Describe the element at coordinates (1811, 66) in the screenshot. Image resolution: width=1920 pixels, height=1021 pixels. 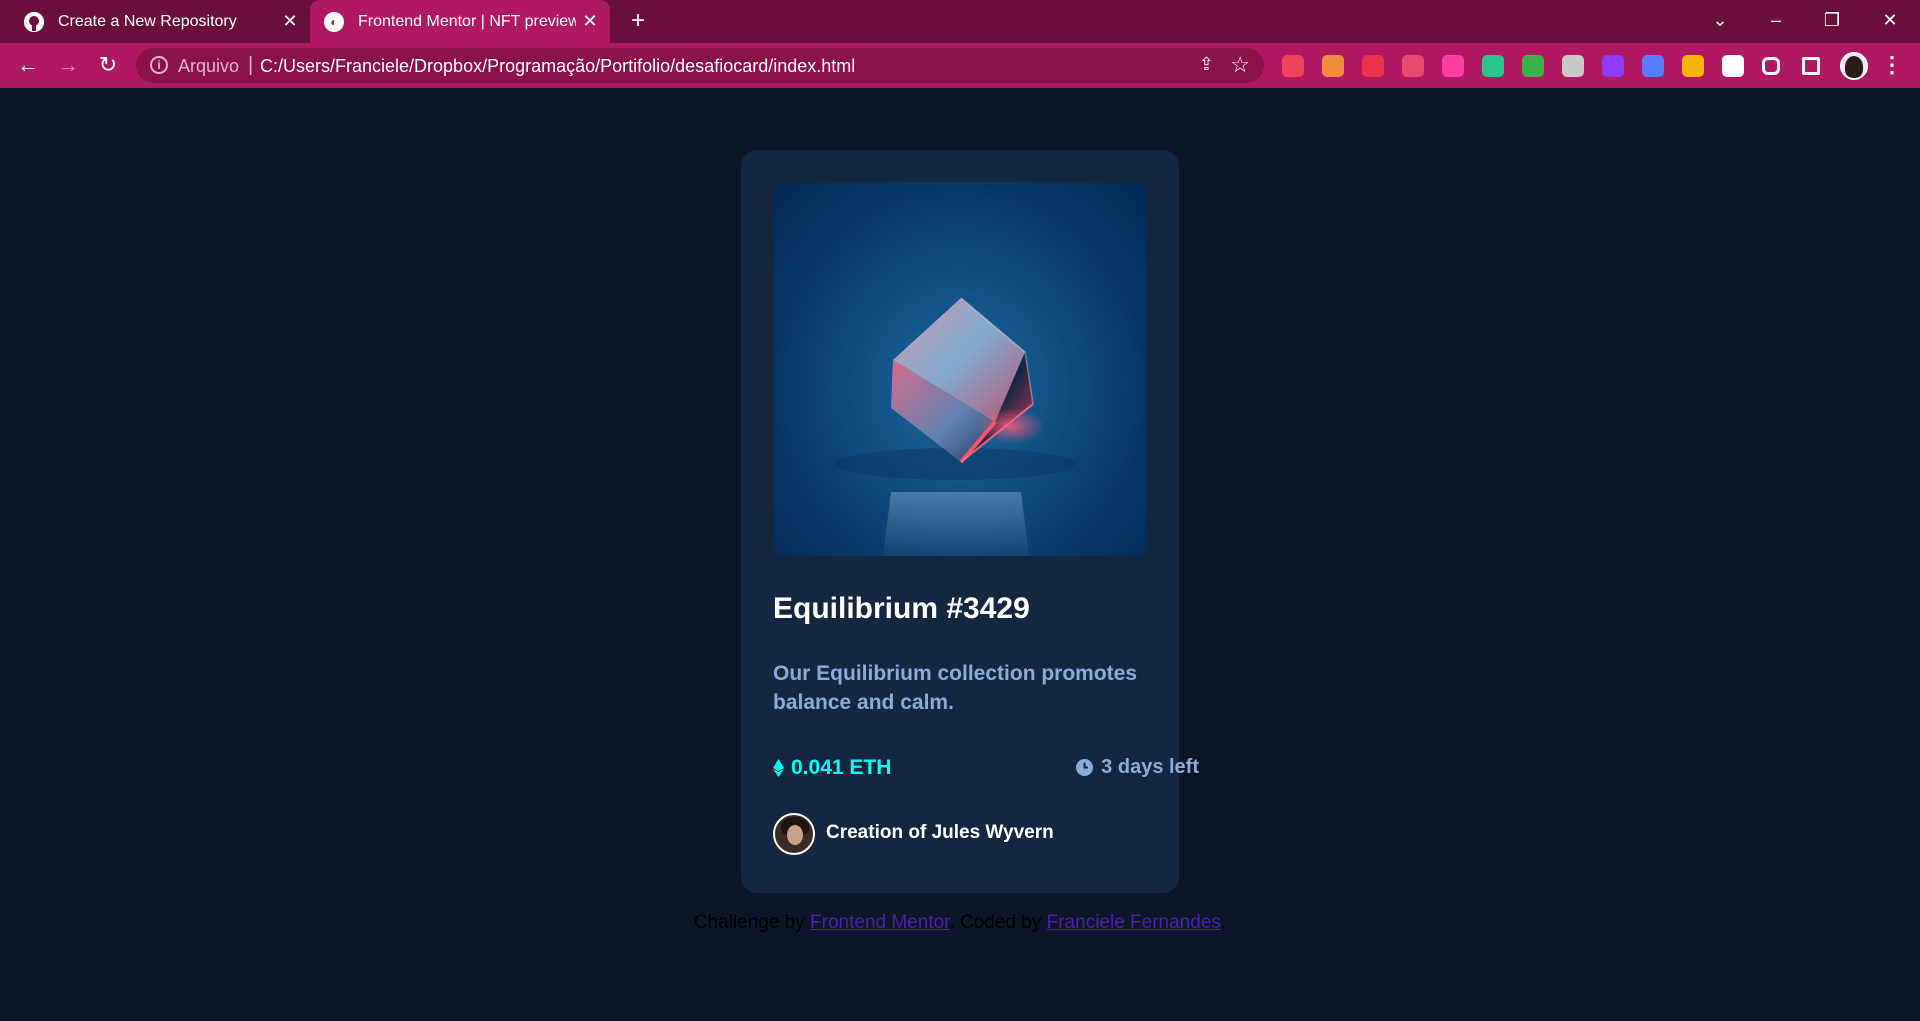
I see `side-panel-icon` at that location.